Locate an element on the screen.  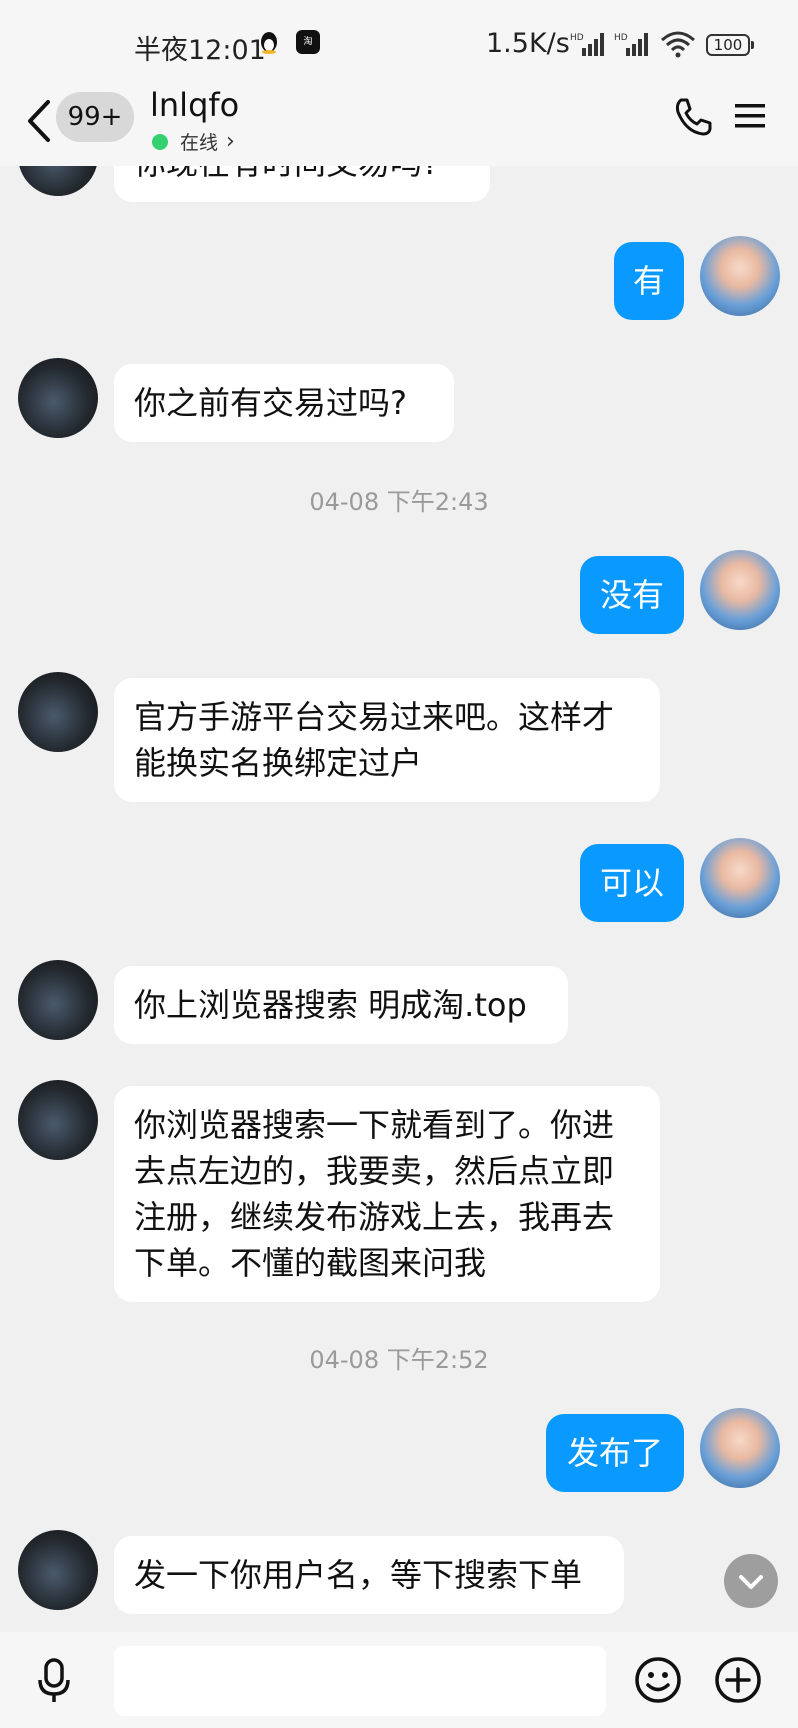
scroll-to-bottom-button is located at coordinates (751, 1581).